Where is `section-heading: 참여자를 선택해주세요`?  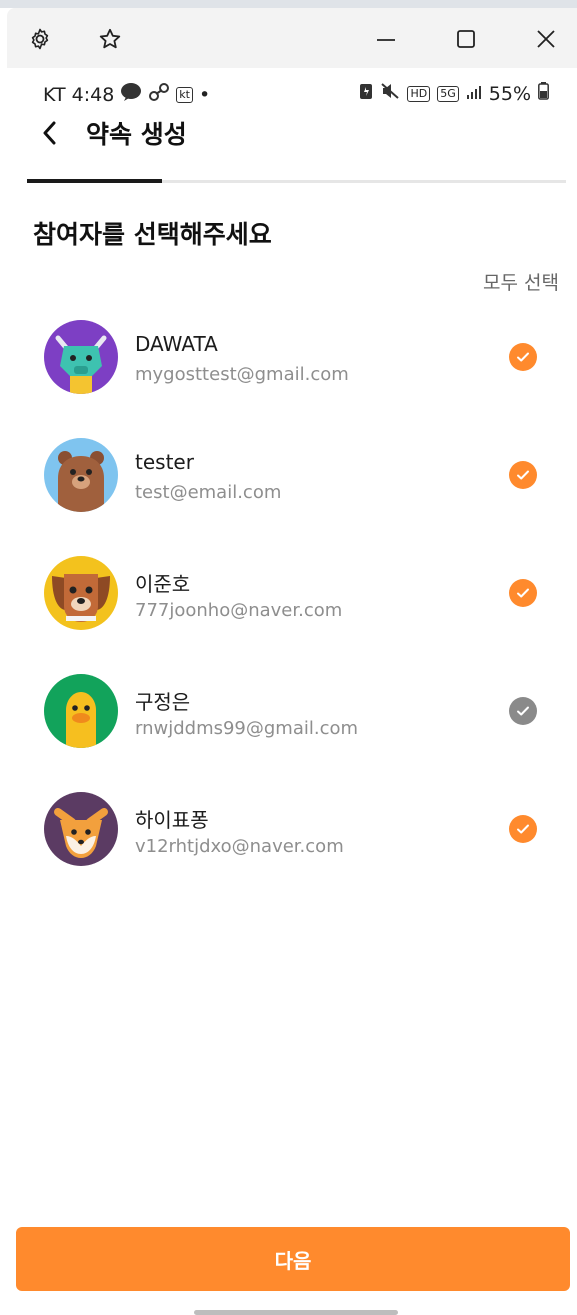 section-heading: 참여자를 선택해주세요 is located at coordinates (152, 234).